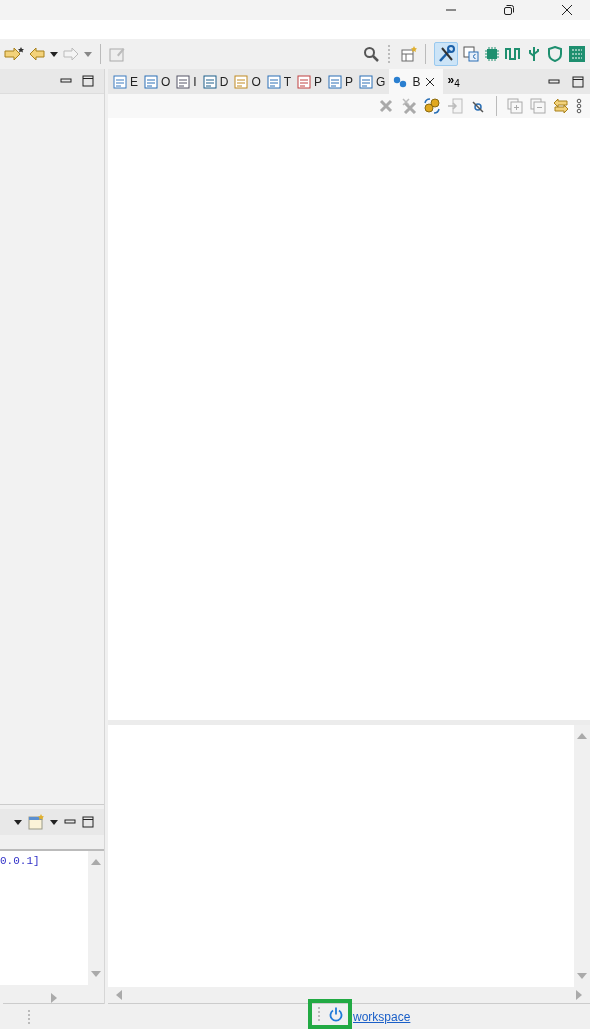  Describe the element at coordinates (349, 995) in the screenshot. I see `horizontal-scrollbar` at that location.